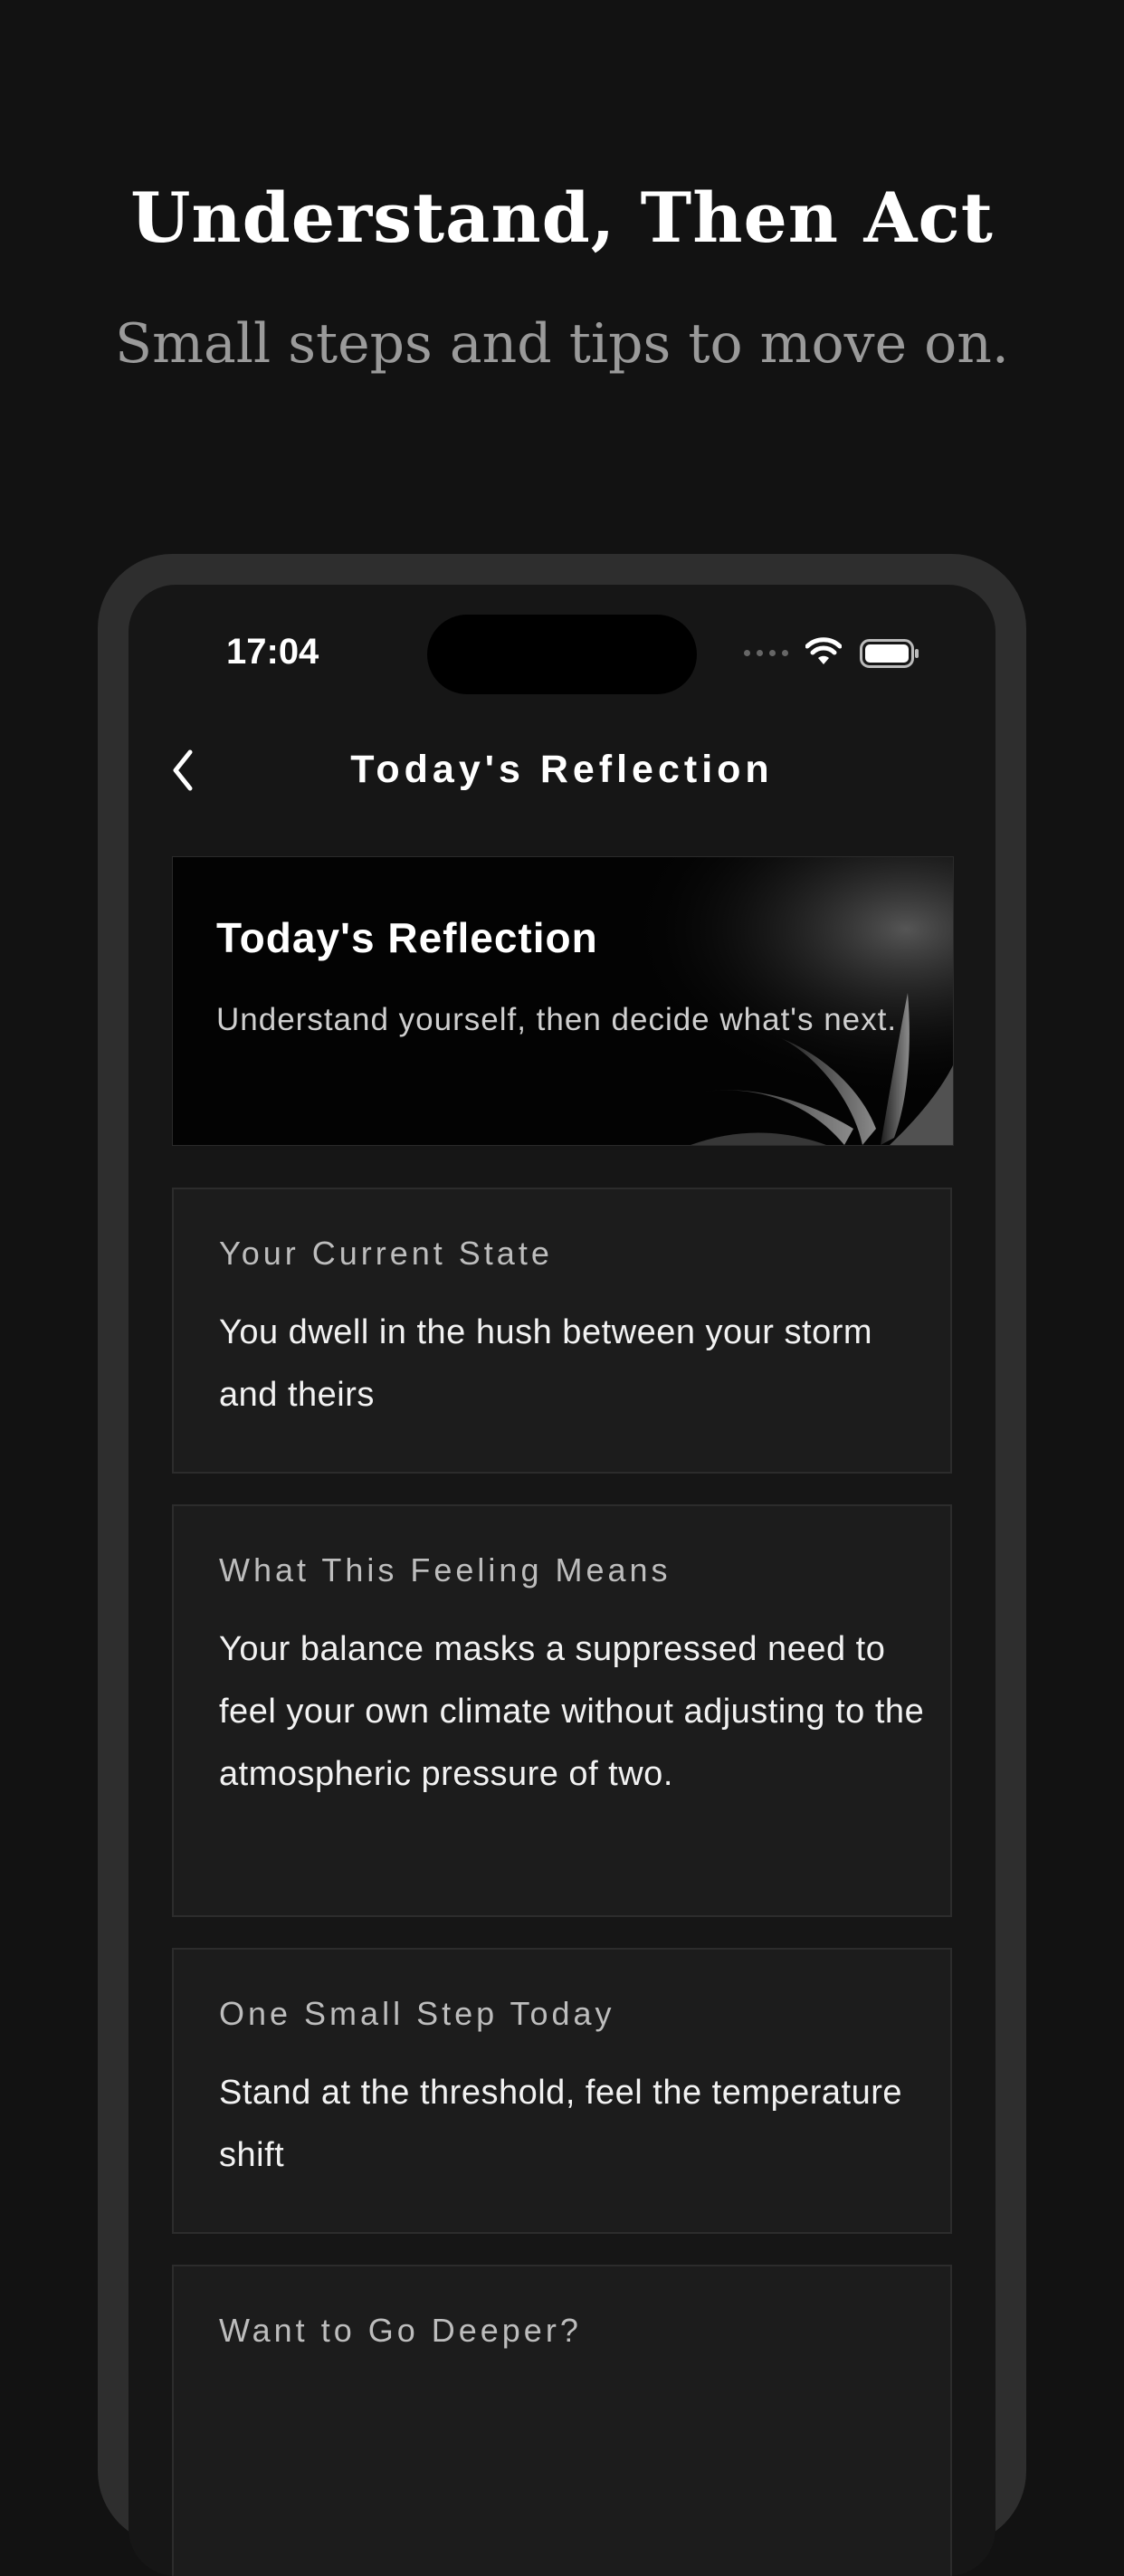  What do you see at coordinates (445, 1570) in the screenshot?
I see `card-label: What This Feeling Means` at bounding box center [445, 1570].